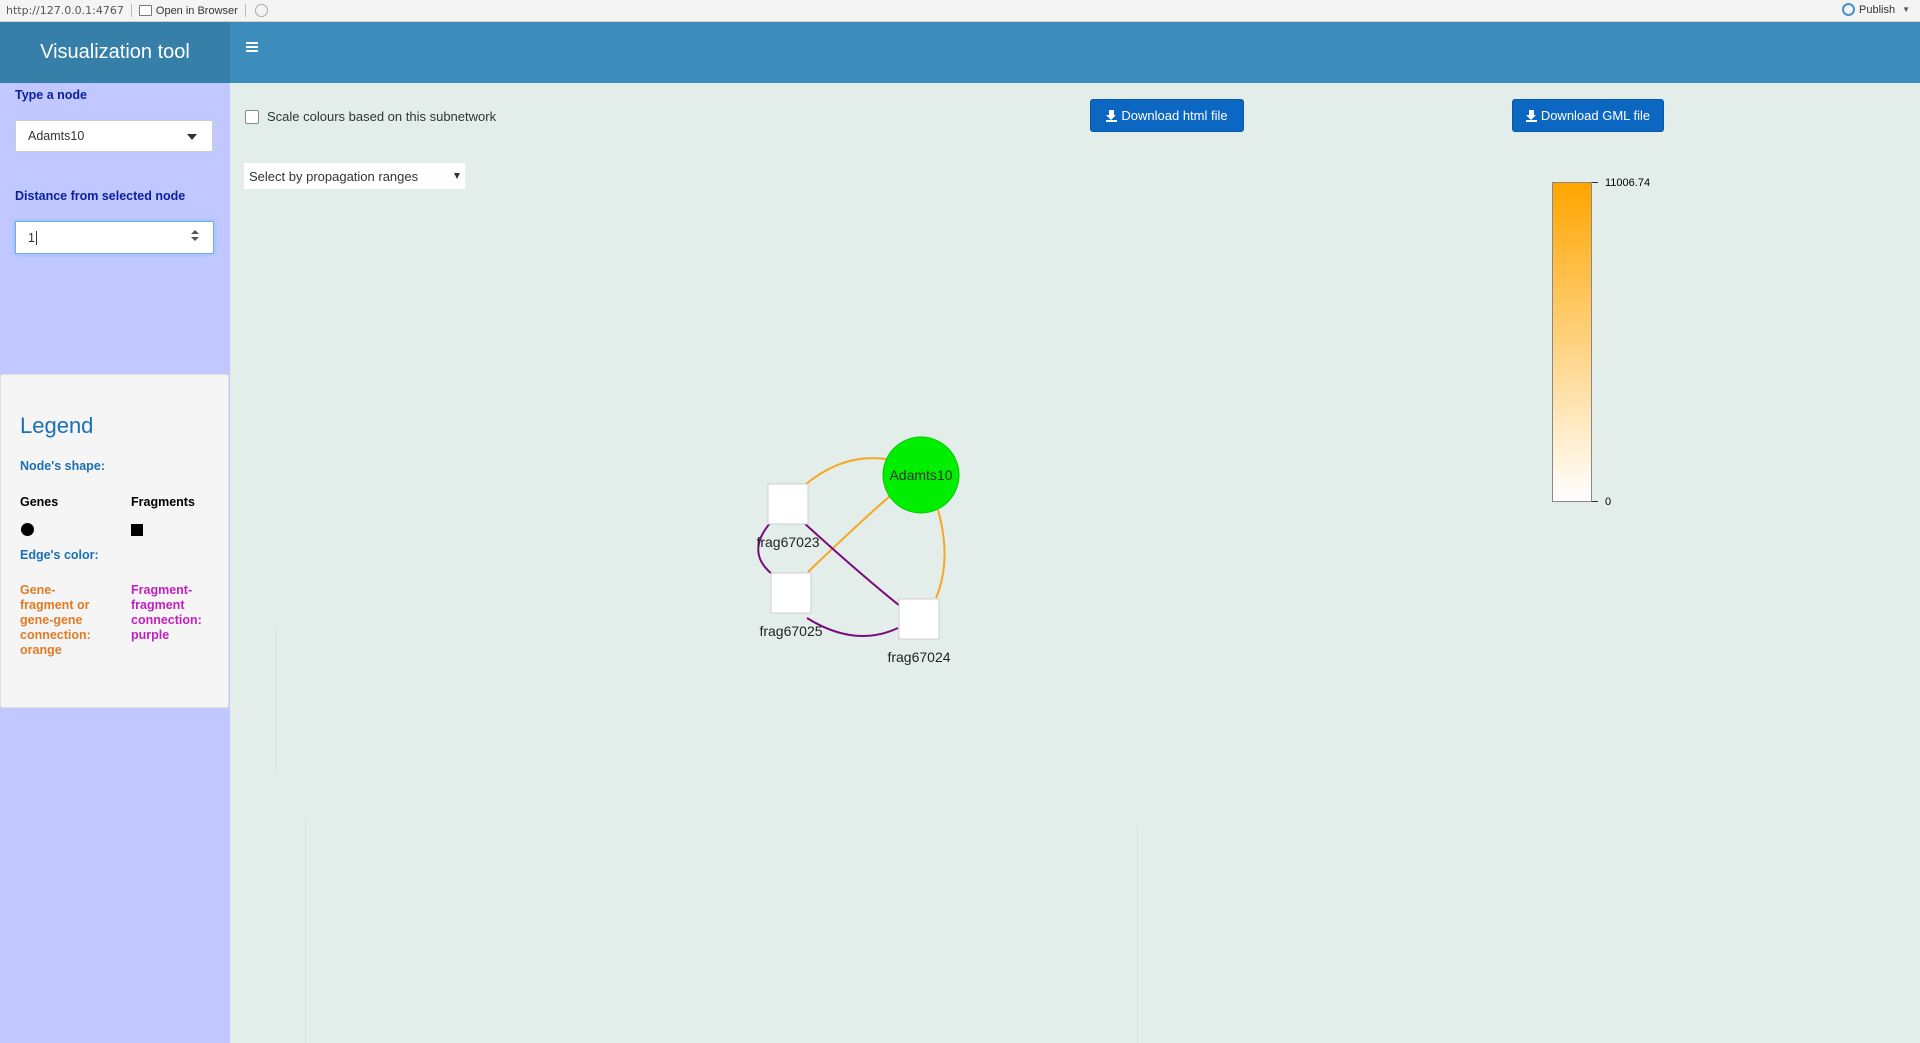 This screenshot has height=1043, width=1920. Describe the element at coordinates (1595, 115) in the screenshot. I see `download-gml-label: Download GML file` at that location.